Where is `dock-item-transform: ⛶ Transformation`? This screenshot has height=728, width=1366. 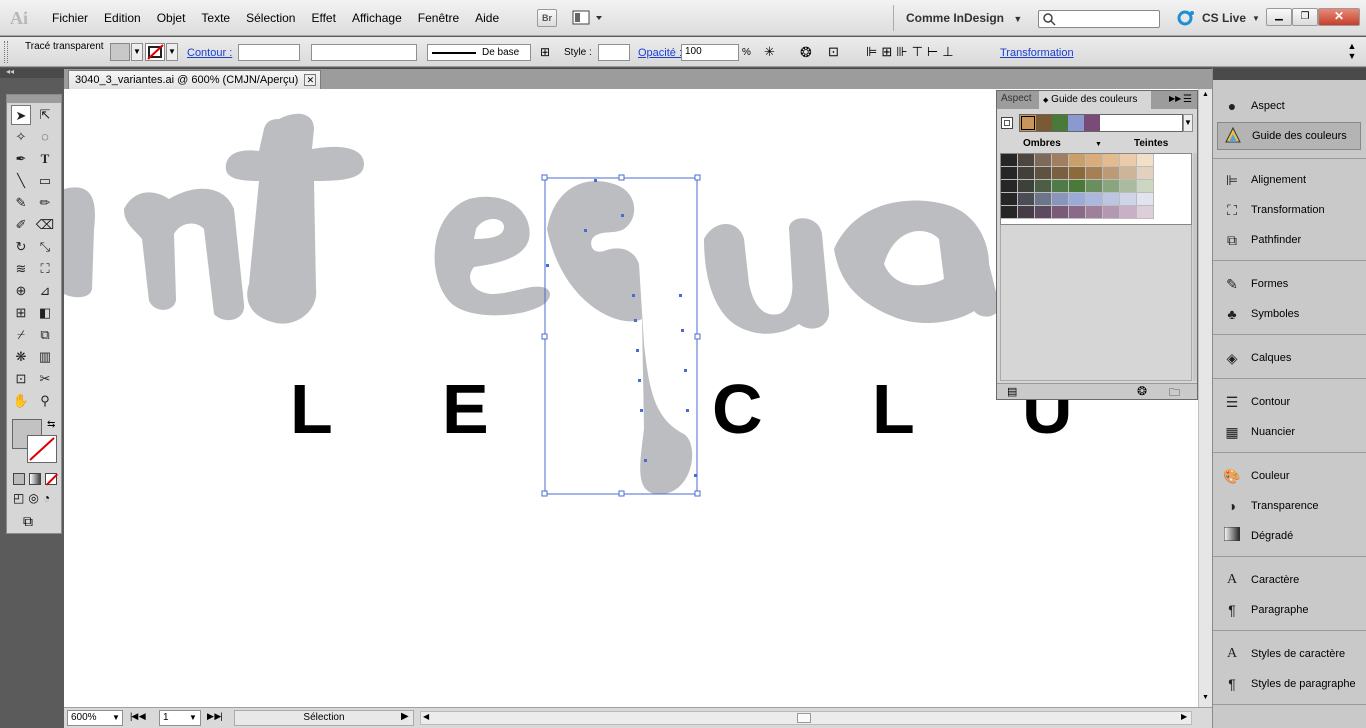 dock-item-transform: ⛶ Transformation is located at coordinates (1289, 210).